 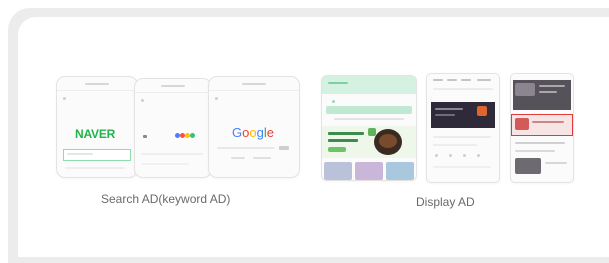 I want to click on ad-highlight-box, so click(x=542, y=125).